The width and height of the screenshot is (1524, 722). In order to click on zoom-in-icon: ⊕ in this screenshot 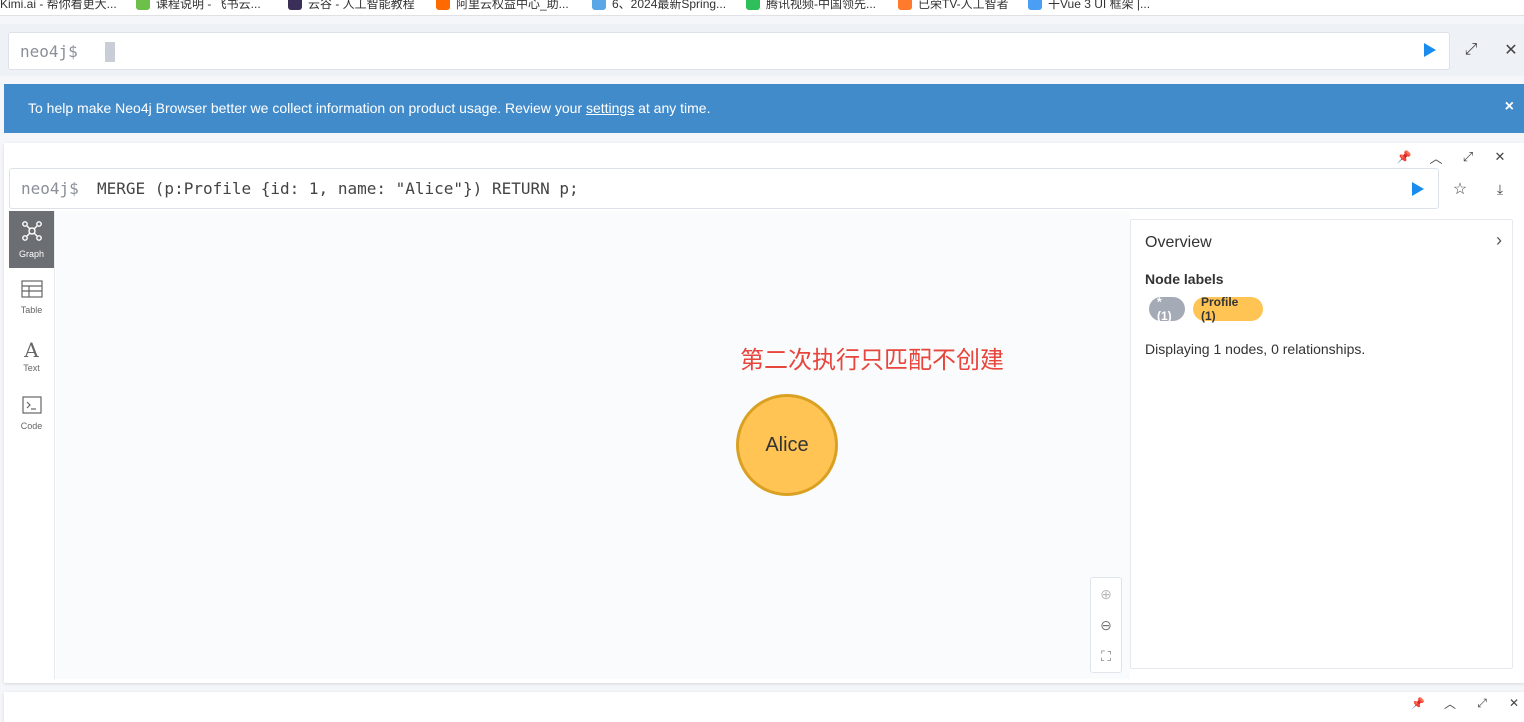, I will do `click(1106, 594)`.